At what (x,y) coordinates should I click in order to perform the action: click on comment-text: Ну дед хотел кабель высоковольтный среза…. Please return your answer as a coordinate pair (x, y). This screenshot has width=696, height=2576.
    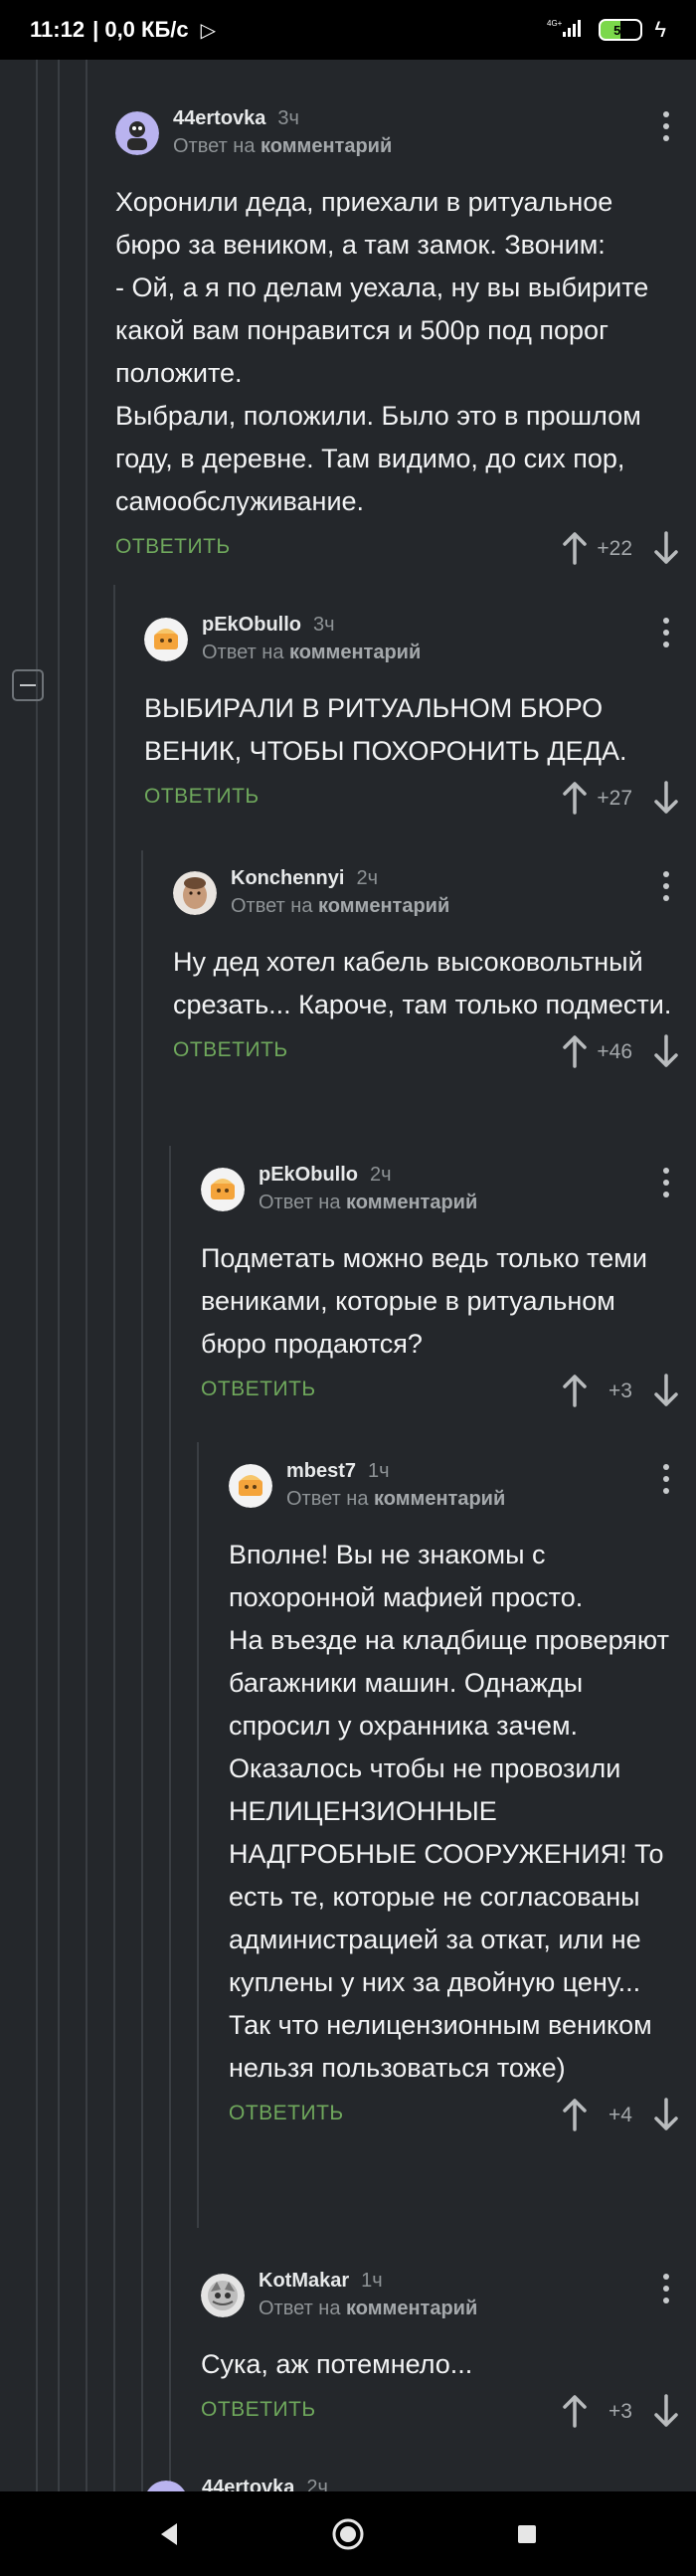
    Looking at the image, I should click on (422, 983).